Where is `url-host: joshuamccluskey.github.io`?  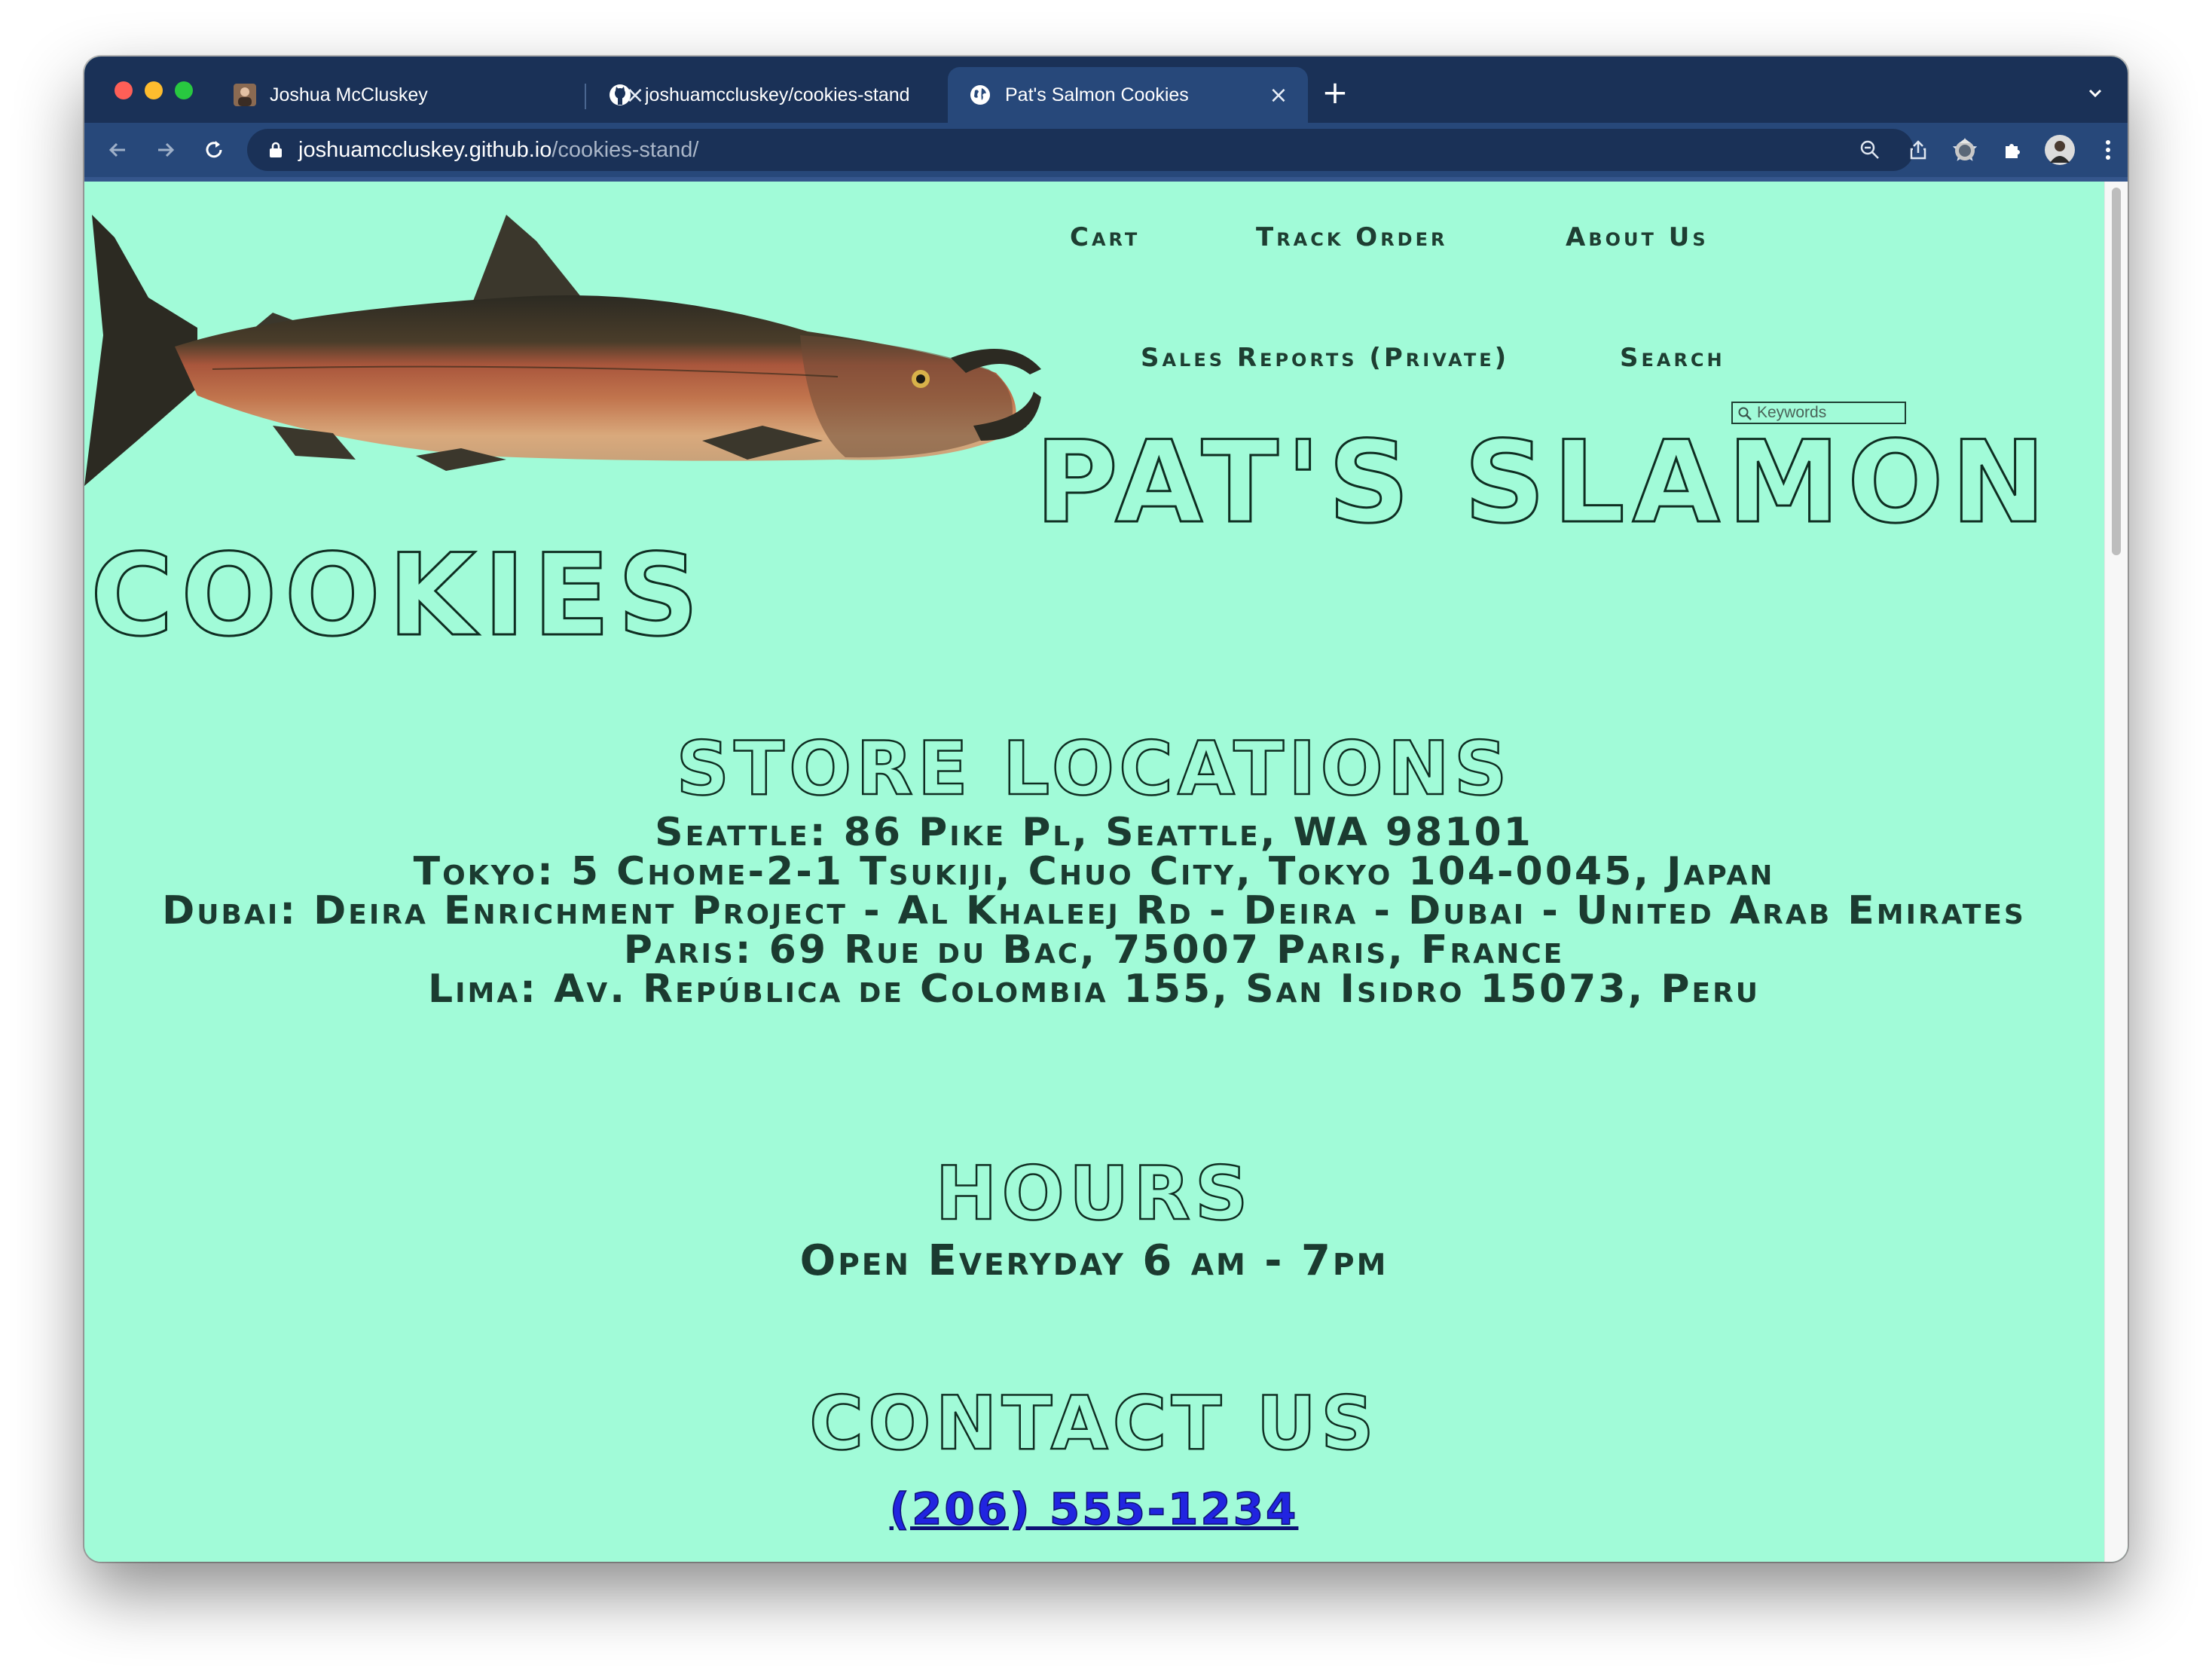 url-host: joshuamccluskey.github.io is located at coordinates (425, 150).